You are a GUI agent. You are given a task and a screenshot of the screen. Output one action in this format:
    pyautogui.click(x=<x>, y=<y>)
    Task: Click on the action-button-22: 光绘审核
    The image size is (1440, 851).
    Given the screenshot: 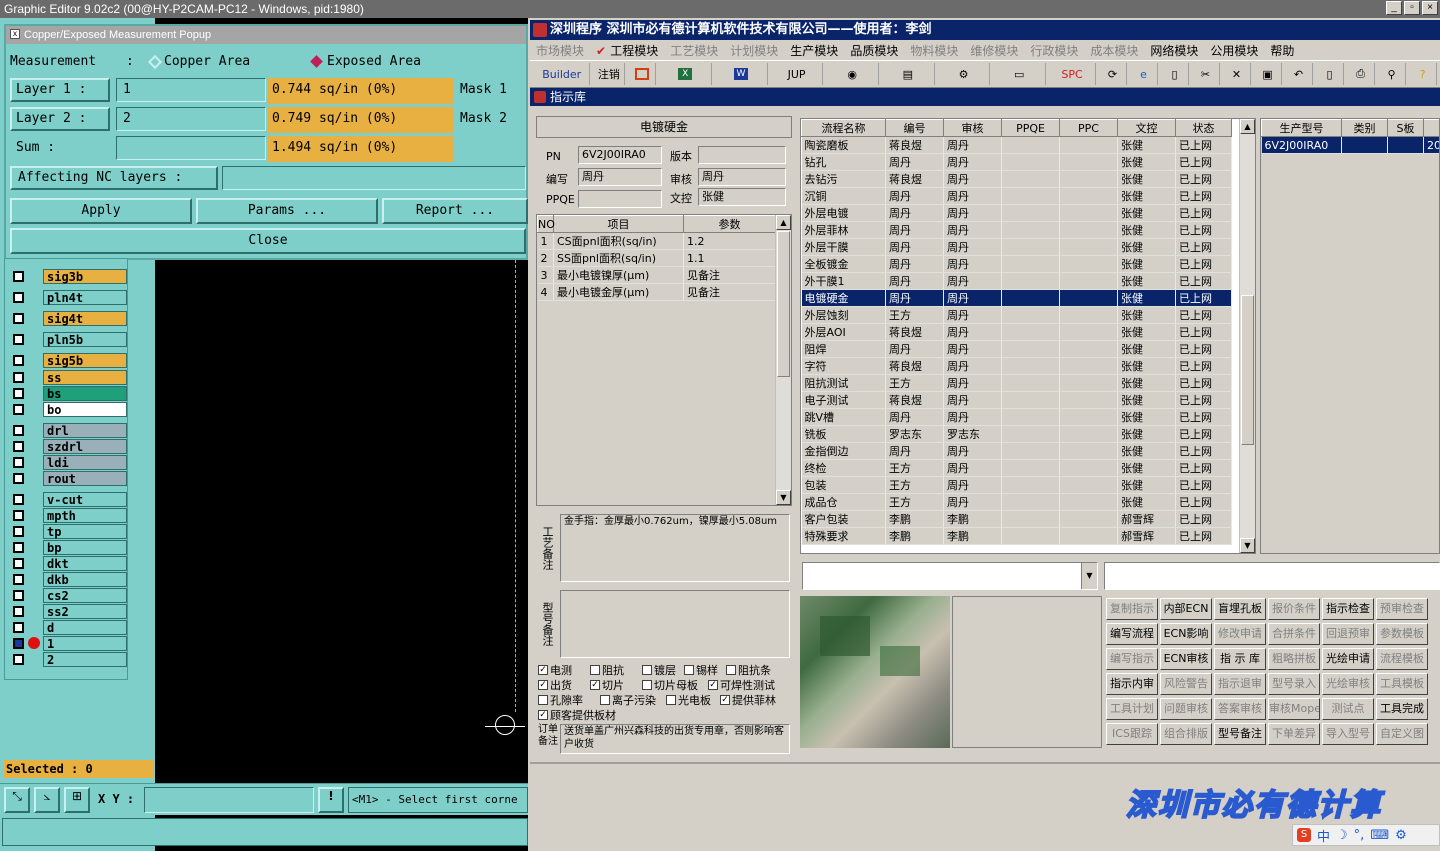 What is the action you would take?
    pyautogui.click(x=1348, y=684)
    